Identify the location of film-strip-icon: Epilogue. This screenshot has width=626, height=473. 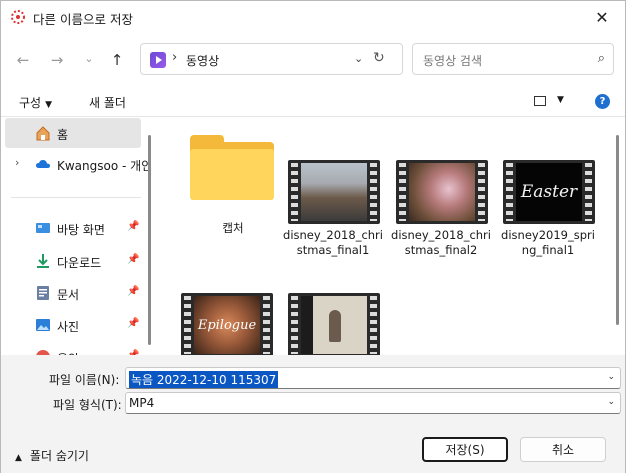
(227, 324).